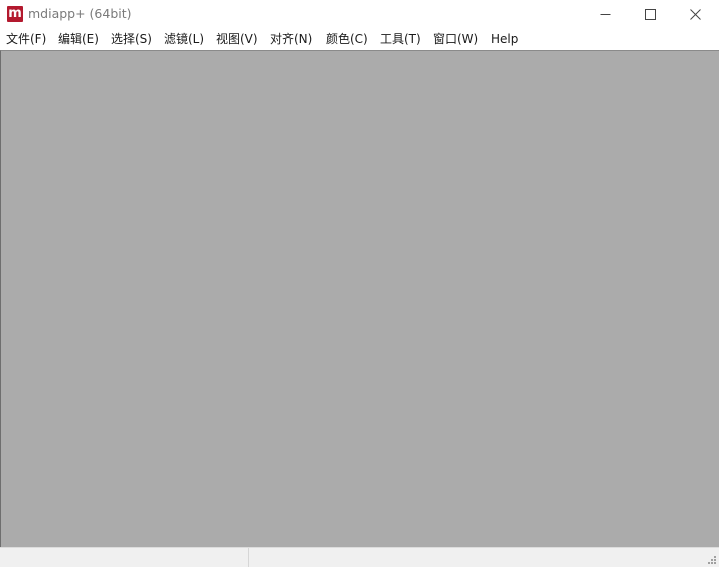 The image size is (719, 567). What do you see at coordinates (455, 39) in the screenshot?
I see `menu-window: 窗口(W)` at bounding box center [455, 39].